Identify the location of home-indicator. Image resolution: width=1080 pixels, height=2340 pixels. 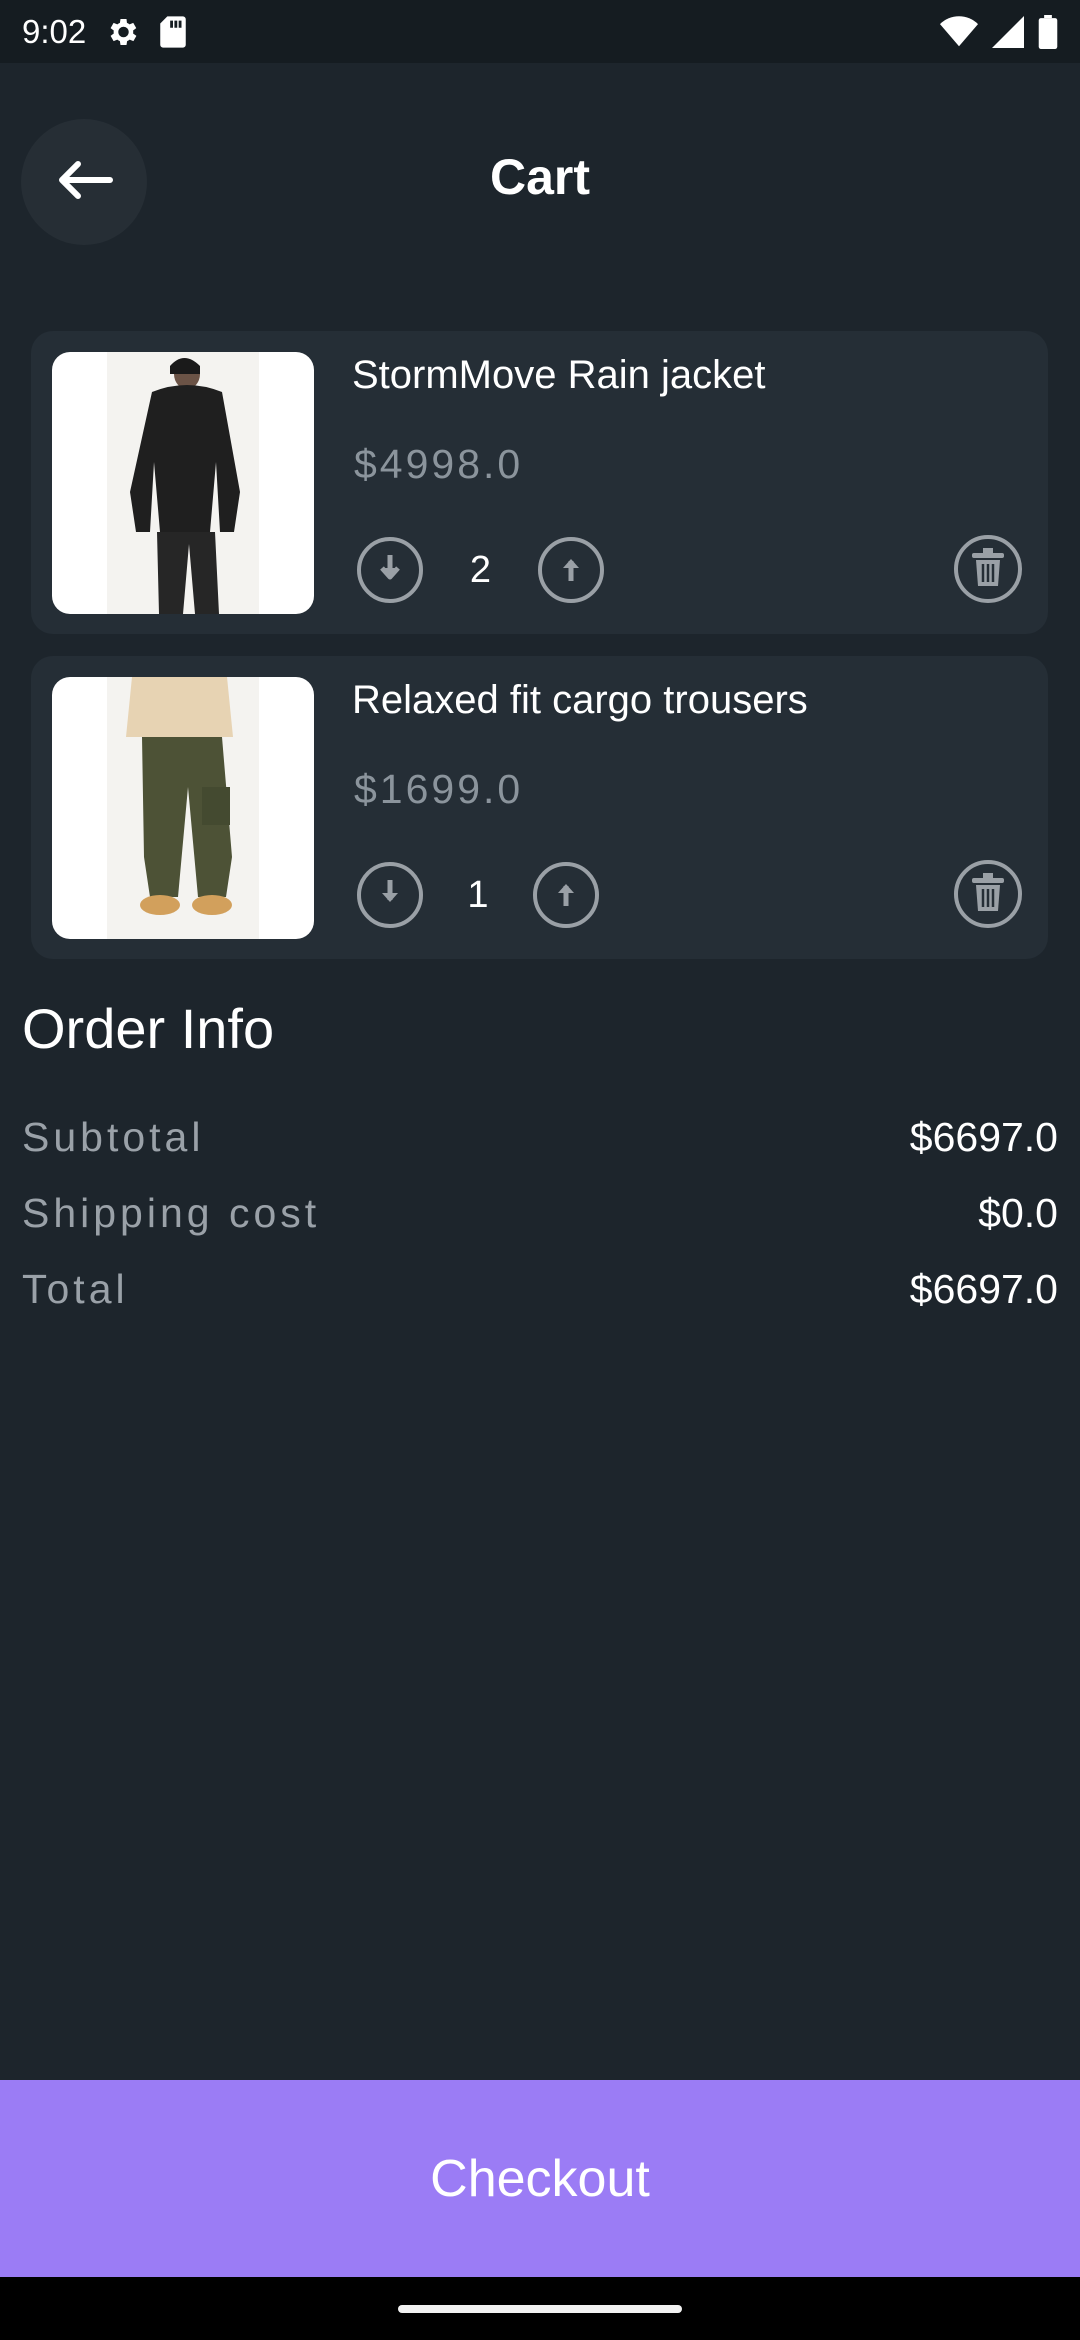
(540, 2309).